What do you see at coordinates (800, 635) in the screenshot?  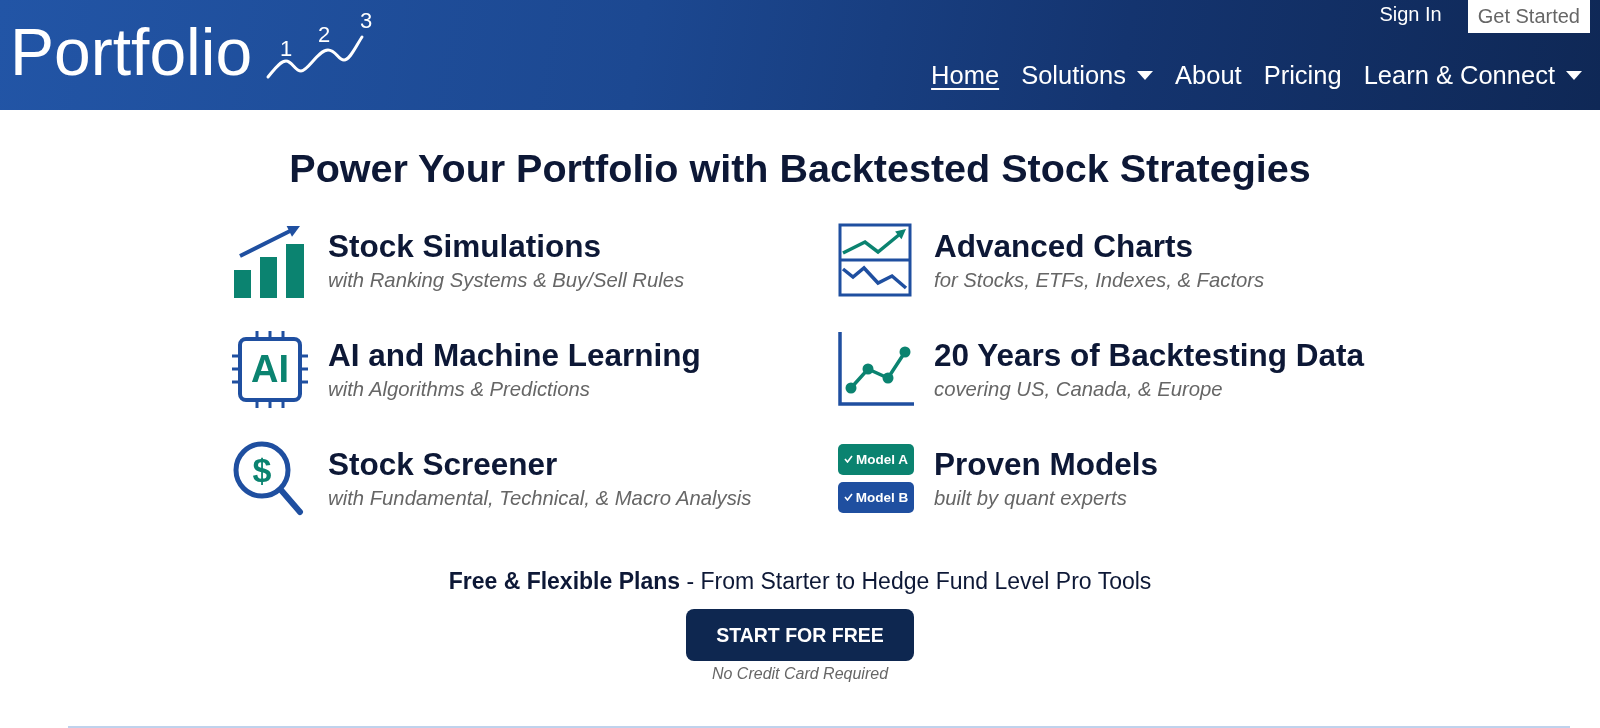 I see `start-for-free-button: START FOR FREE` at bounding box center [800, 635].